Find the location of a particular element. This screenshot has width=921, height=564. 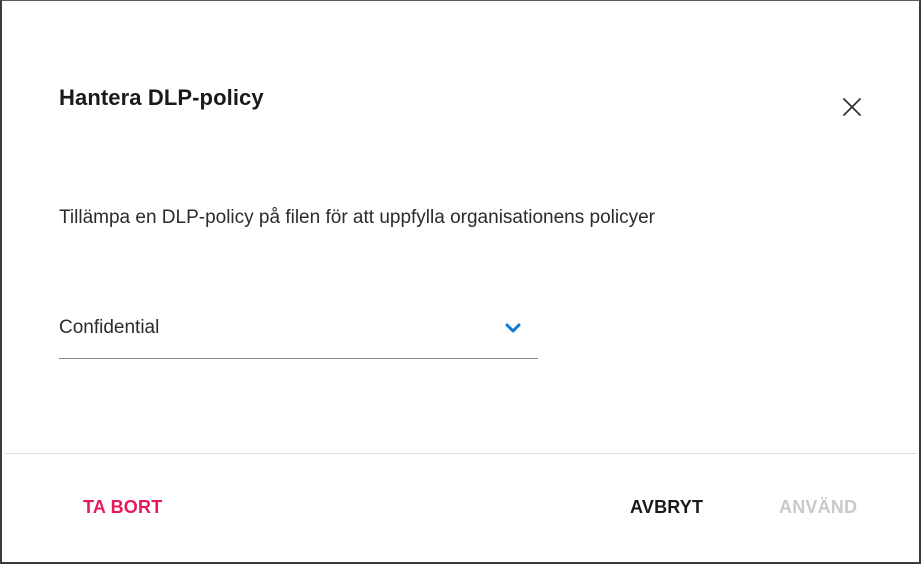

policy-select-value: Confidential is located at coordinates (109, 327).